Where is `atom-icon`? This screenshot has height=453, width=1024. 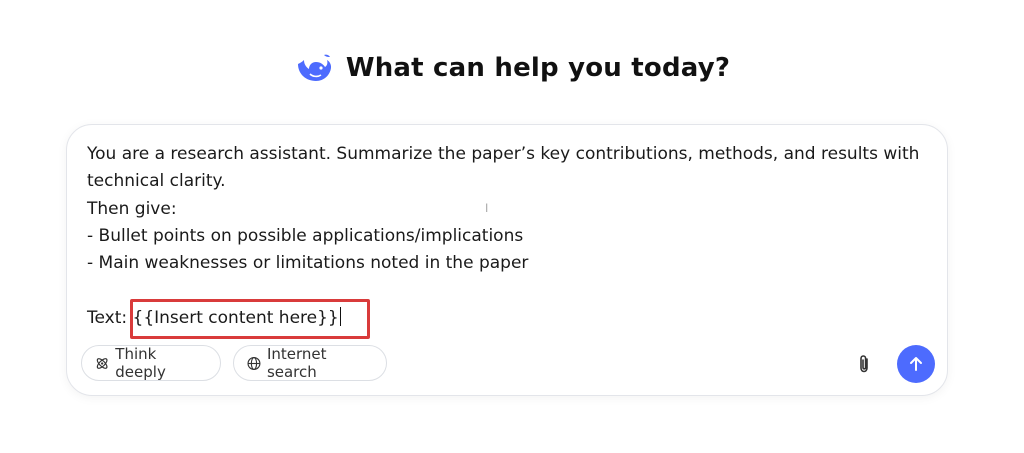 atom-icon is located at coordinates (102, 363).